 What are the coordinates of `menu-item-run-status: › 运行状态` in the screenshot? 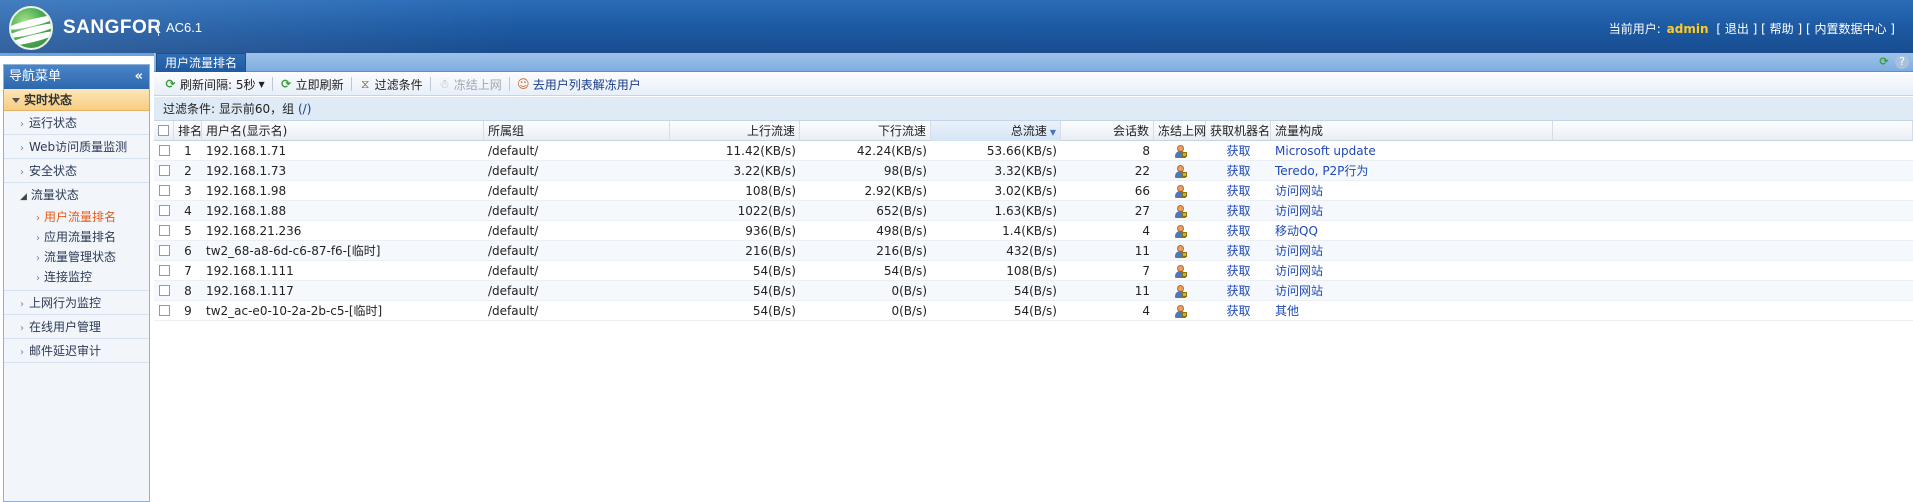 It's located at (76, 123).